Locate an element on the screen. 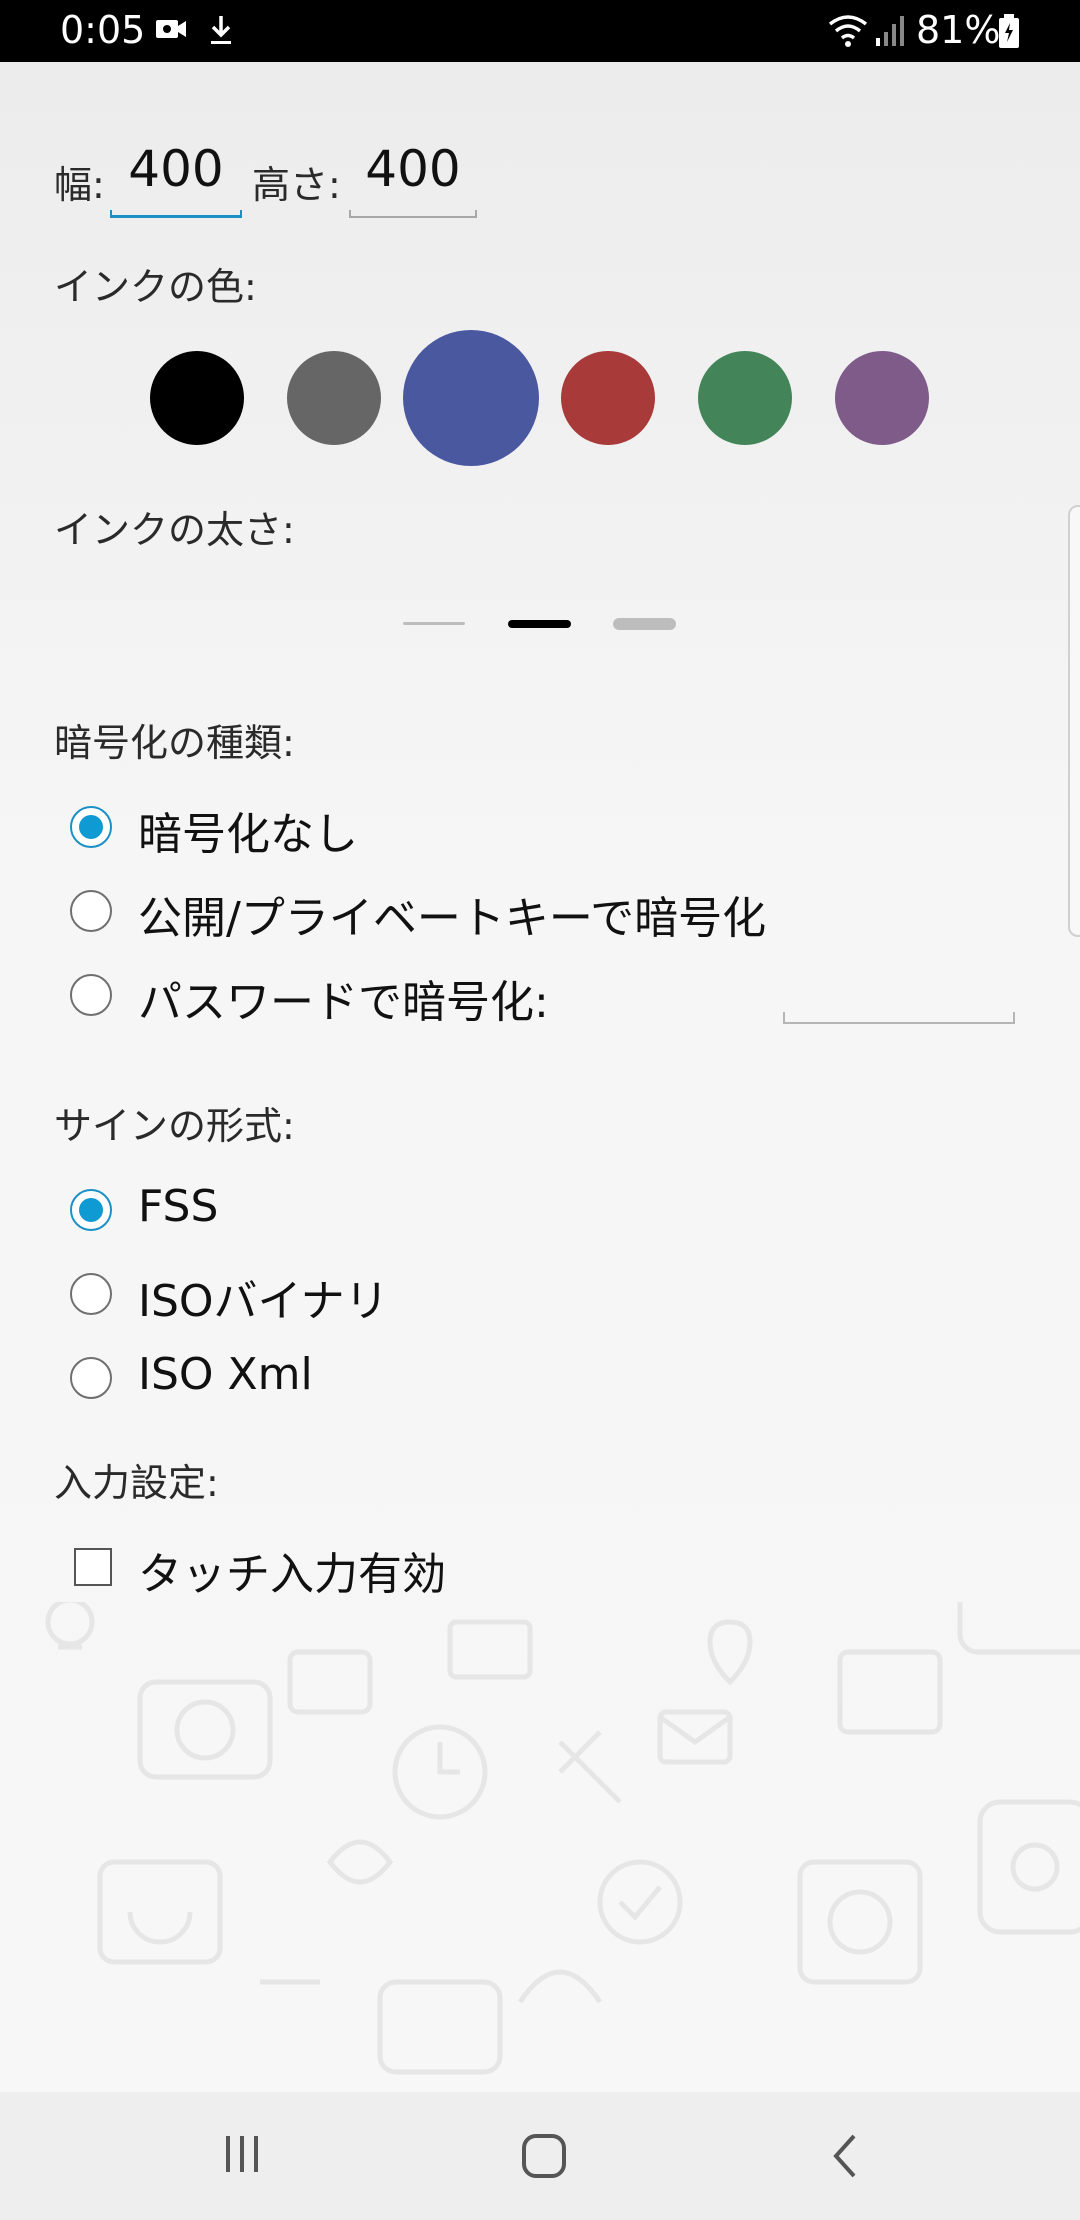 This screenshot has width=1080, height=2220. radio-label: 暗号化なし is located at coordinates (248, 834).